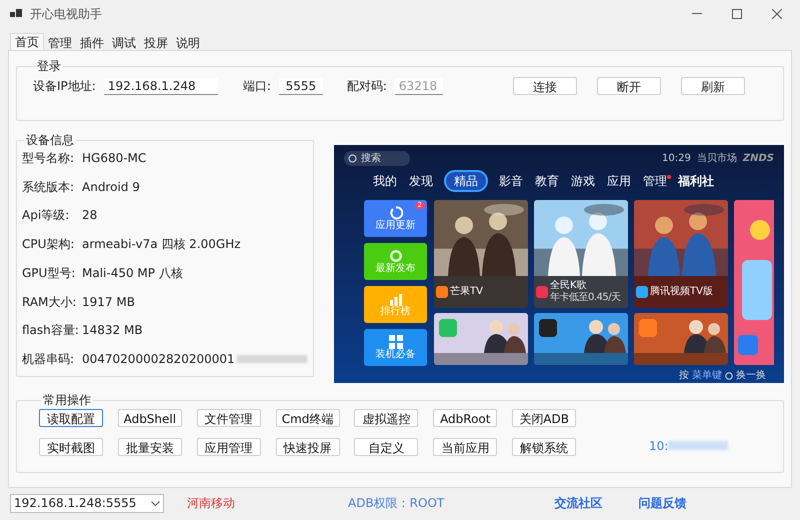 The image size is (800, 520). Describe the element at coordinates (396, 355) in the screenshot. I see `tv-tile-label: 装机必备` at that location.